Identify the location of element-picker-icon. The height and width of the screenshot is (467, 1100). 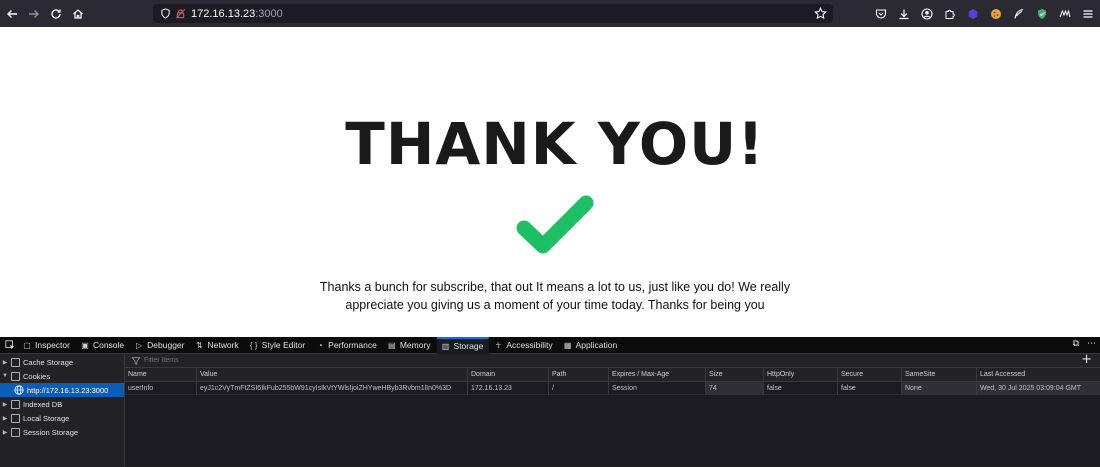
(10, 345).